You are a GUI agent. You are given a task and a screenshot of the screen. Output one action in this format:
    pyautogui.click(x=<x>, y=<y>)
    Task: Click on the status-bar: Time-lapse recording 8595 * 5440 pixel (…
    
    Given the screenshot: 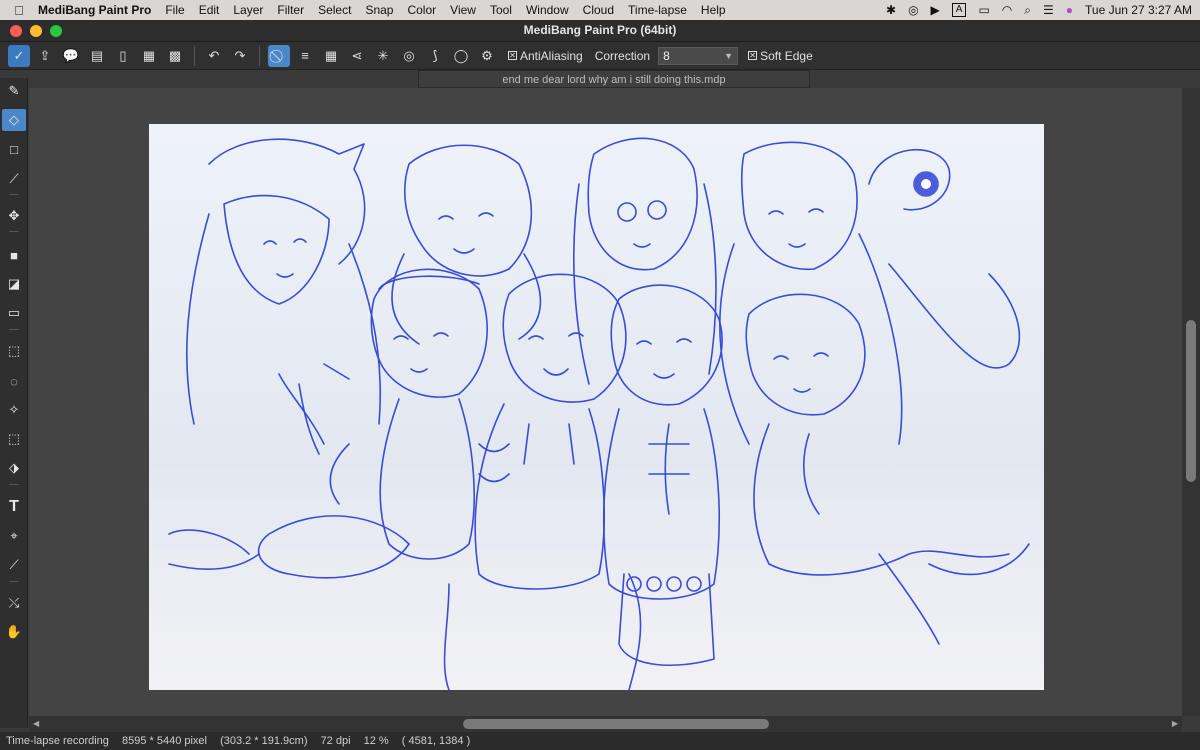 What is the action you would take?
    pyautogui.click(x=600, y=741)
    